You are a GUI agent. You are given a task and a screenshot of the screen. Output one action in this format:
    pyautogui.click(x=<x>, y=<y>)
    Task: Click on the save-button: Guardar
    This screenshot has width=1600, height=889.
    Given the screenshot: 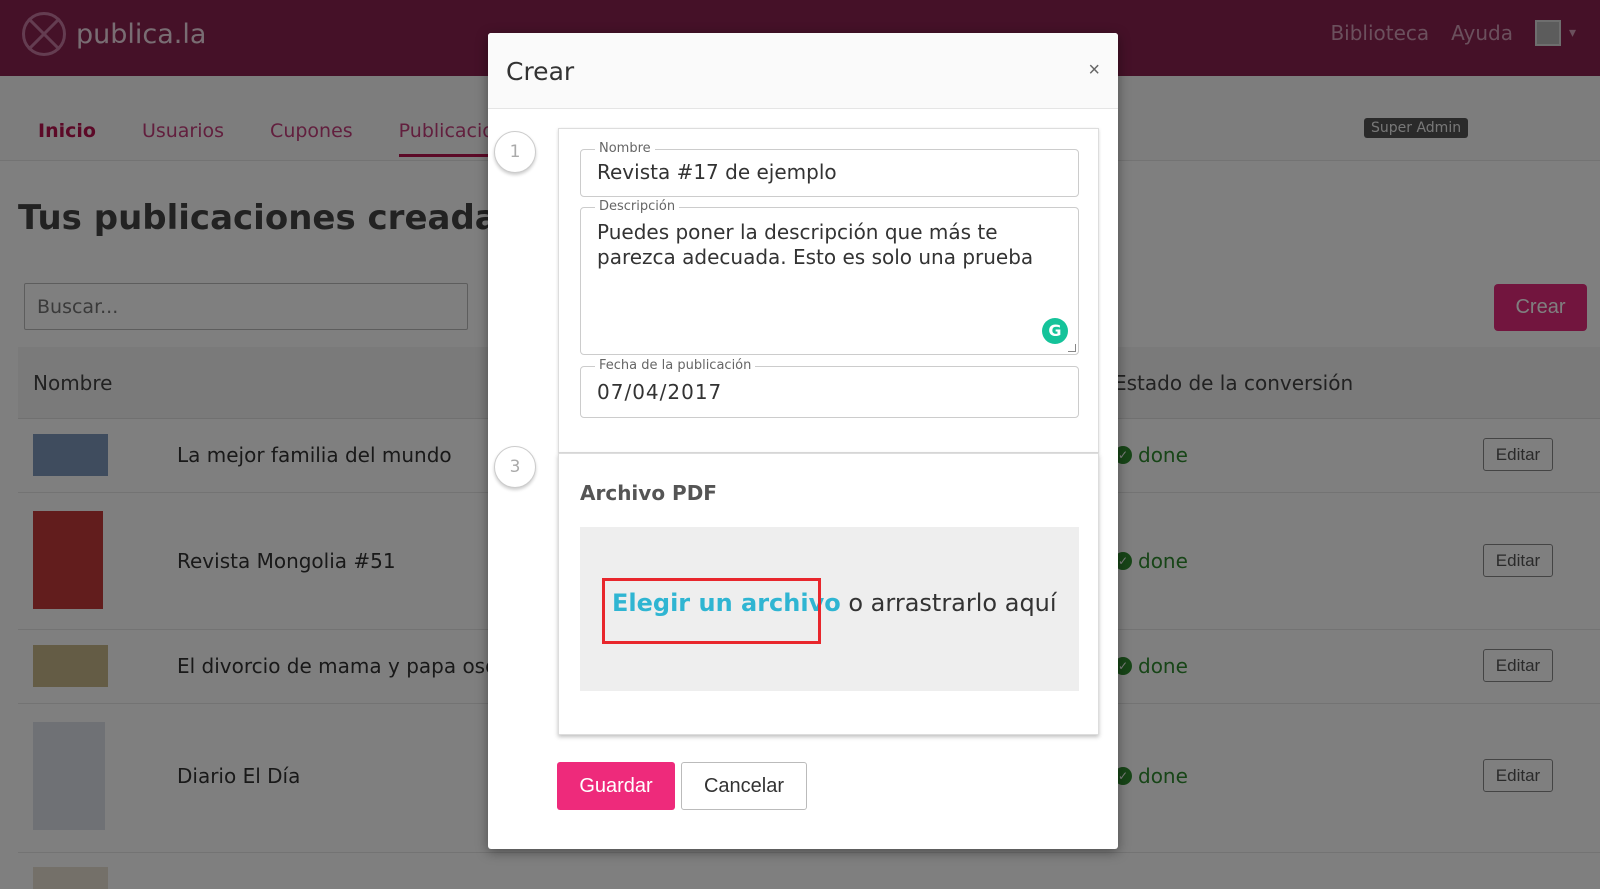 What is the action you would take?
    pyautogui.click(x=616, y=786)
    